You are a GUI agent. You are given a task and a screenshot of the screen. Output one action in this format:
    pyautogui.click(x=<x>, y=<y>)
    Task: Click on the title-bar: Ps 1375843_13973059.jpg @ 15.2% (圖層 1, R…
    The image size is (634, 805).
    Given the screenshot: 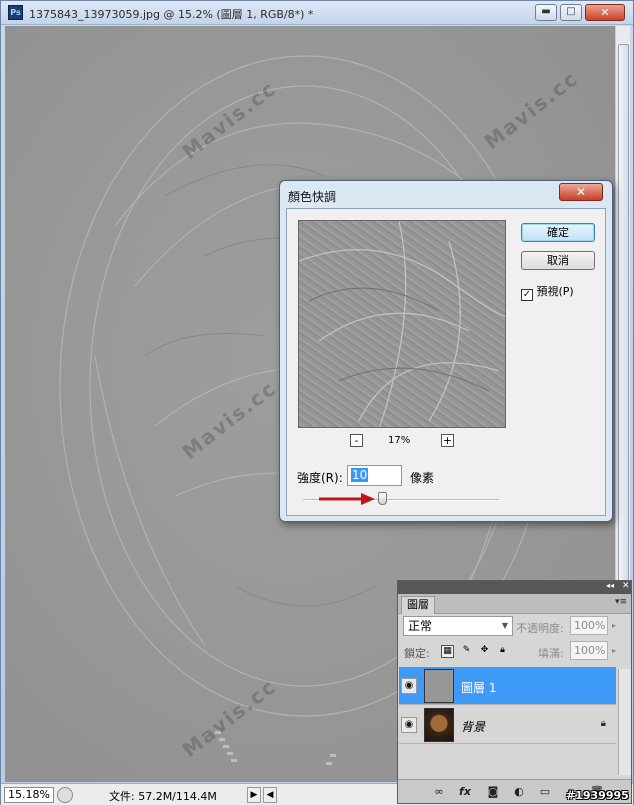 What is the action you would take?
    pyautogui.click(x=317, y=13)
    